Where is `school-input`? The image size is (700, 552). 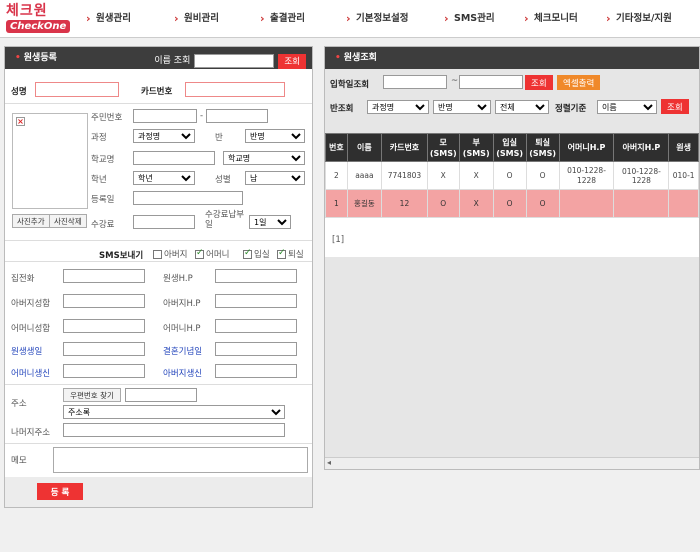
school-input is located at coordinates (174, 158).